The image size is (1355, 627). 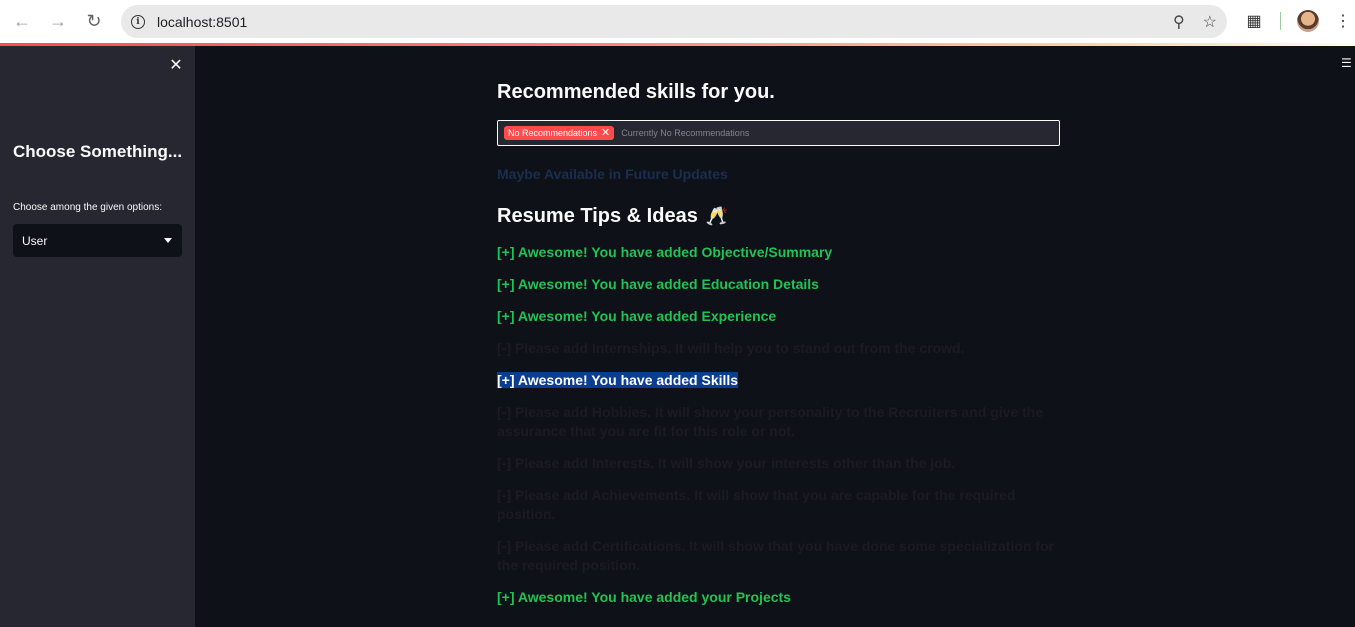 I want to click on tip-item: [+] Awesome! You have added Experience, so click(x=778, y=316).